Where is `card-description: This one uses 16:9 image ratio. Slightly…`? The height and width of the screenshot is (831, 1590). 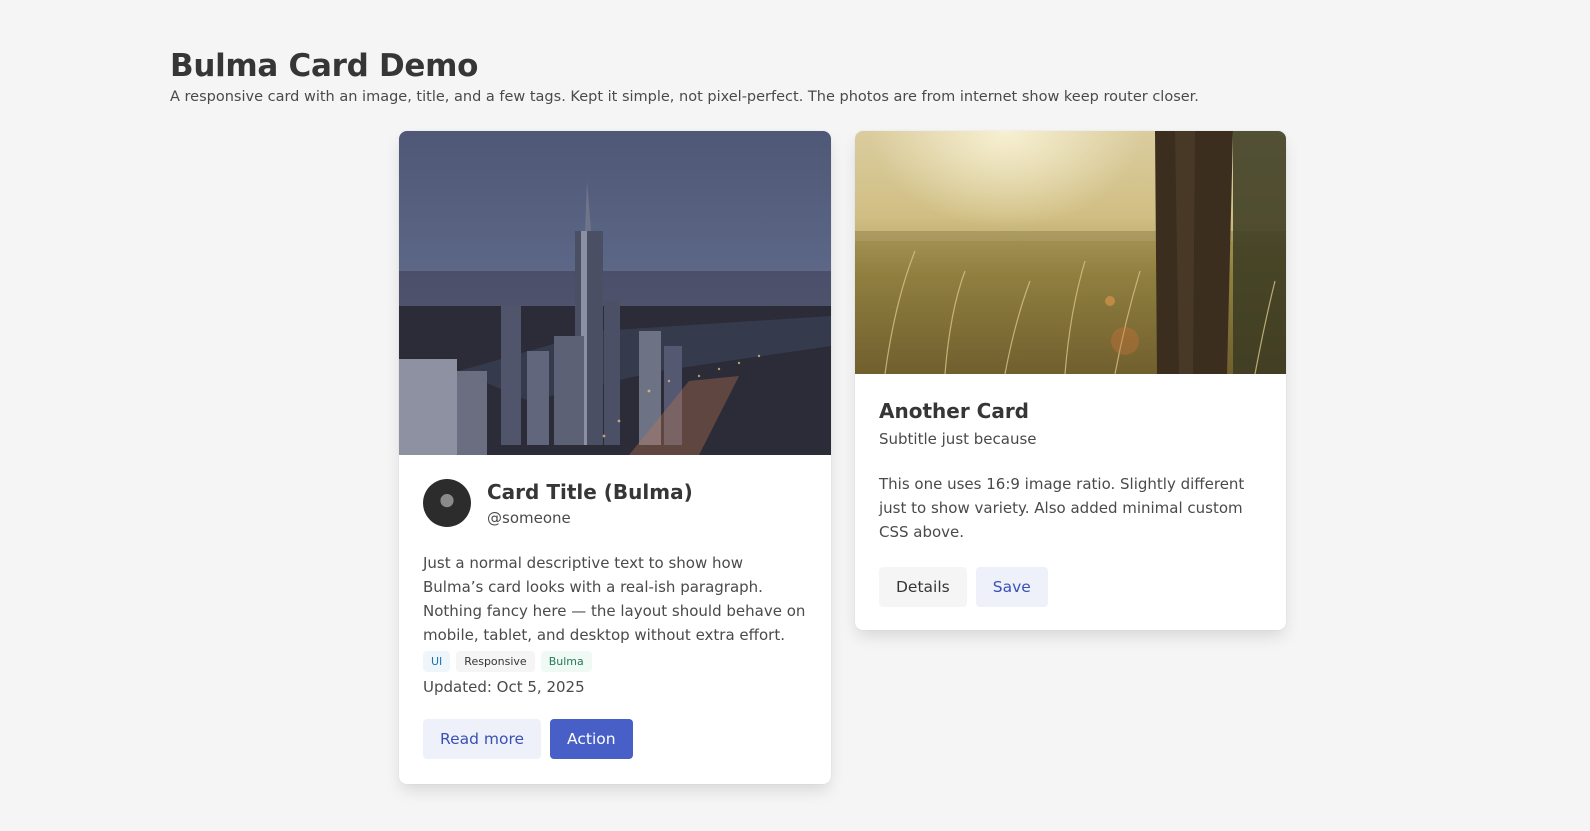 card-description: This one uses 16:9 image ratio. Slightly… is located at coordinates (1062, 508).